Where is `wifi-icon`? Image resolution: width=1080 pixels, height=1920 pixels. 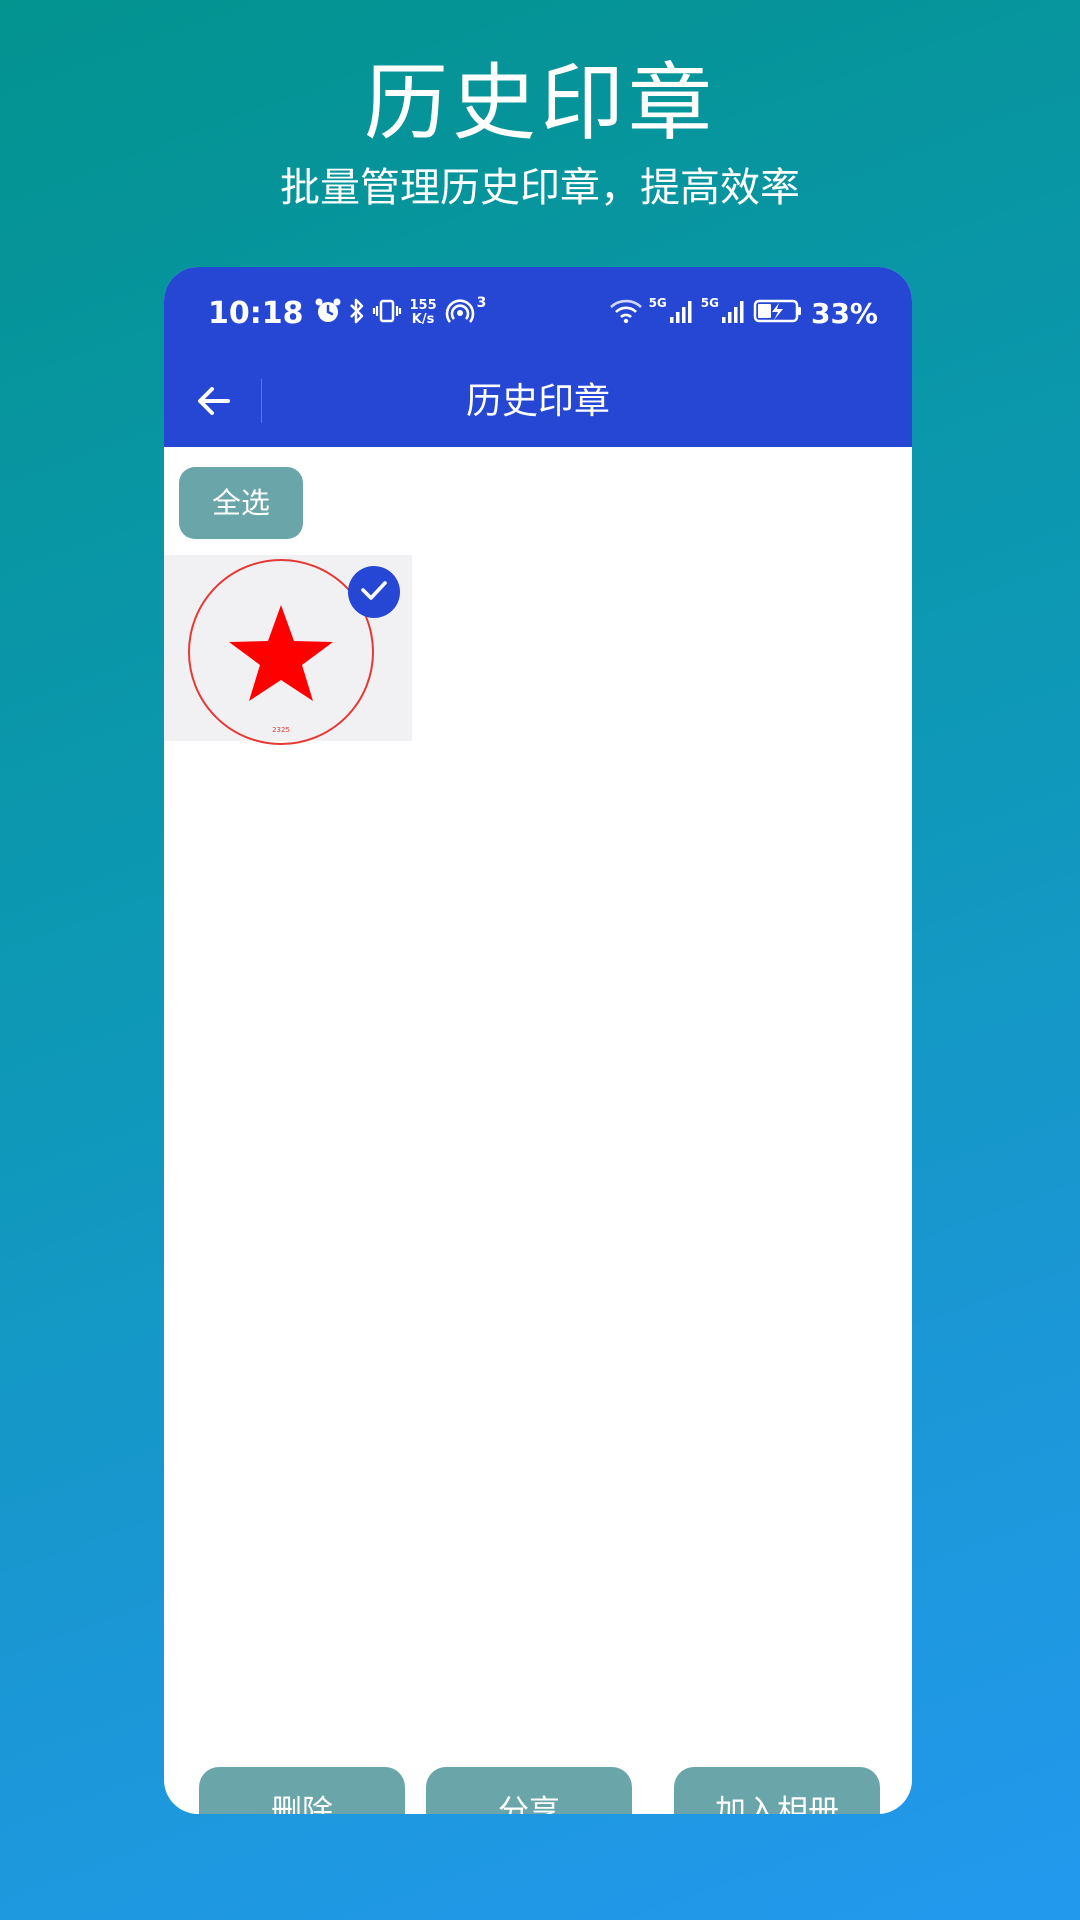
wifi-icon is located at coordinates (626, 313).